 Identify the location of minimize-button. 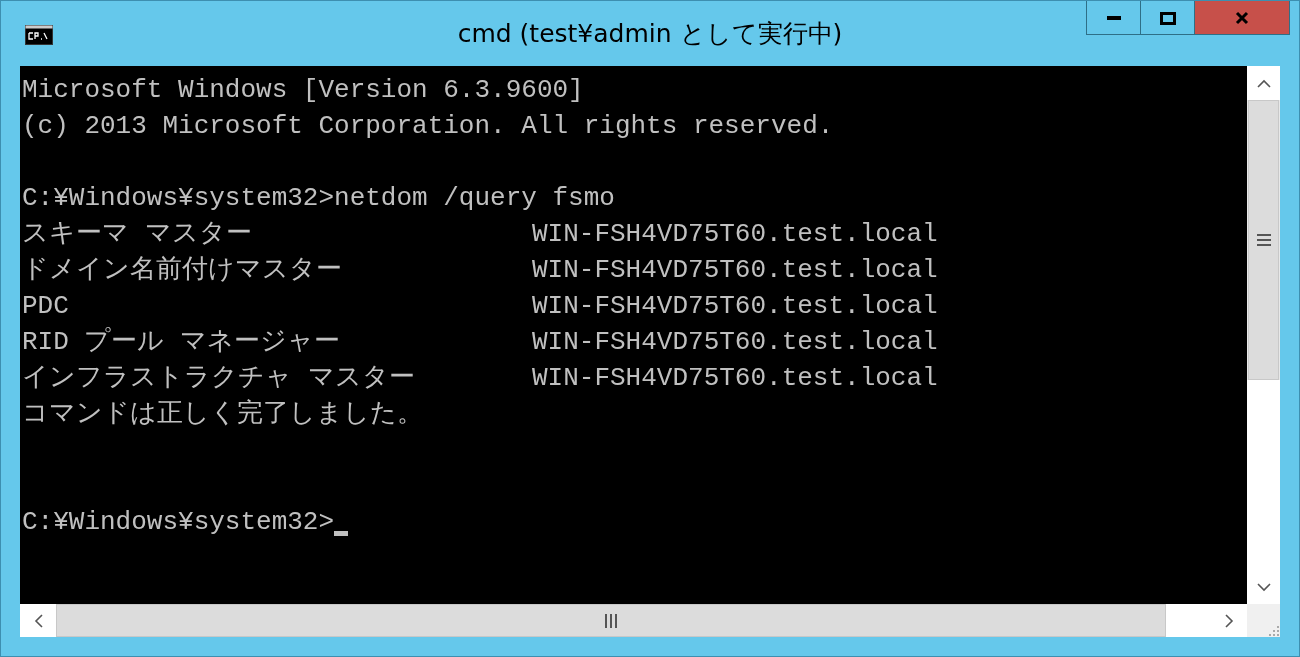
(1113, 18).